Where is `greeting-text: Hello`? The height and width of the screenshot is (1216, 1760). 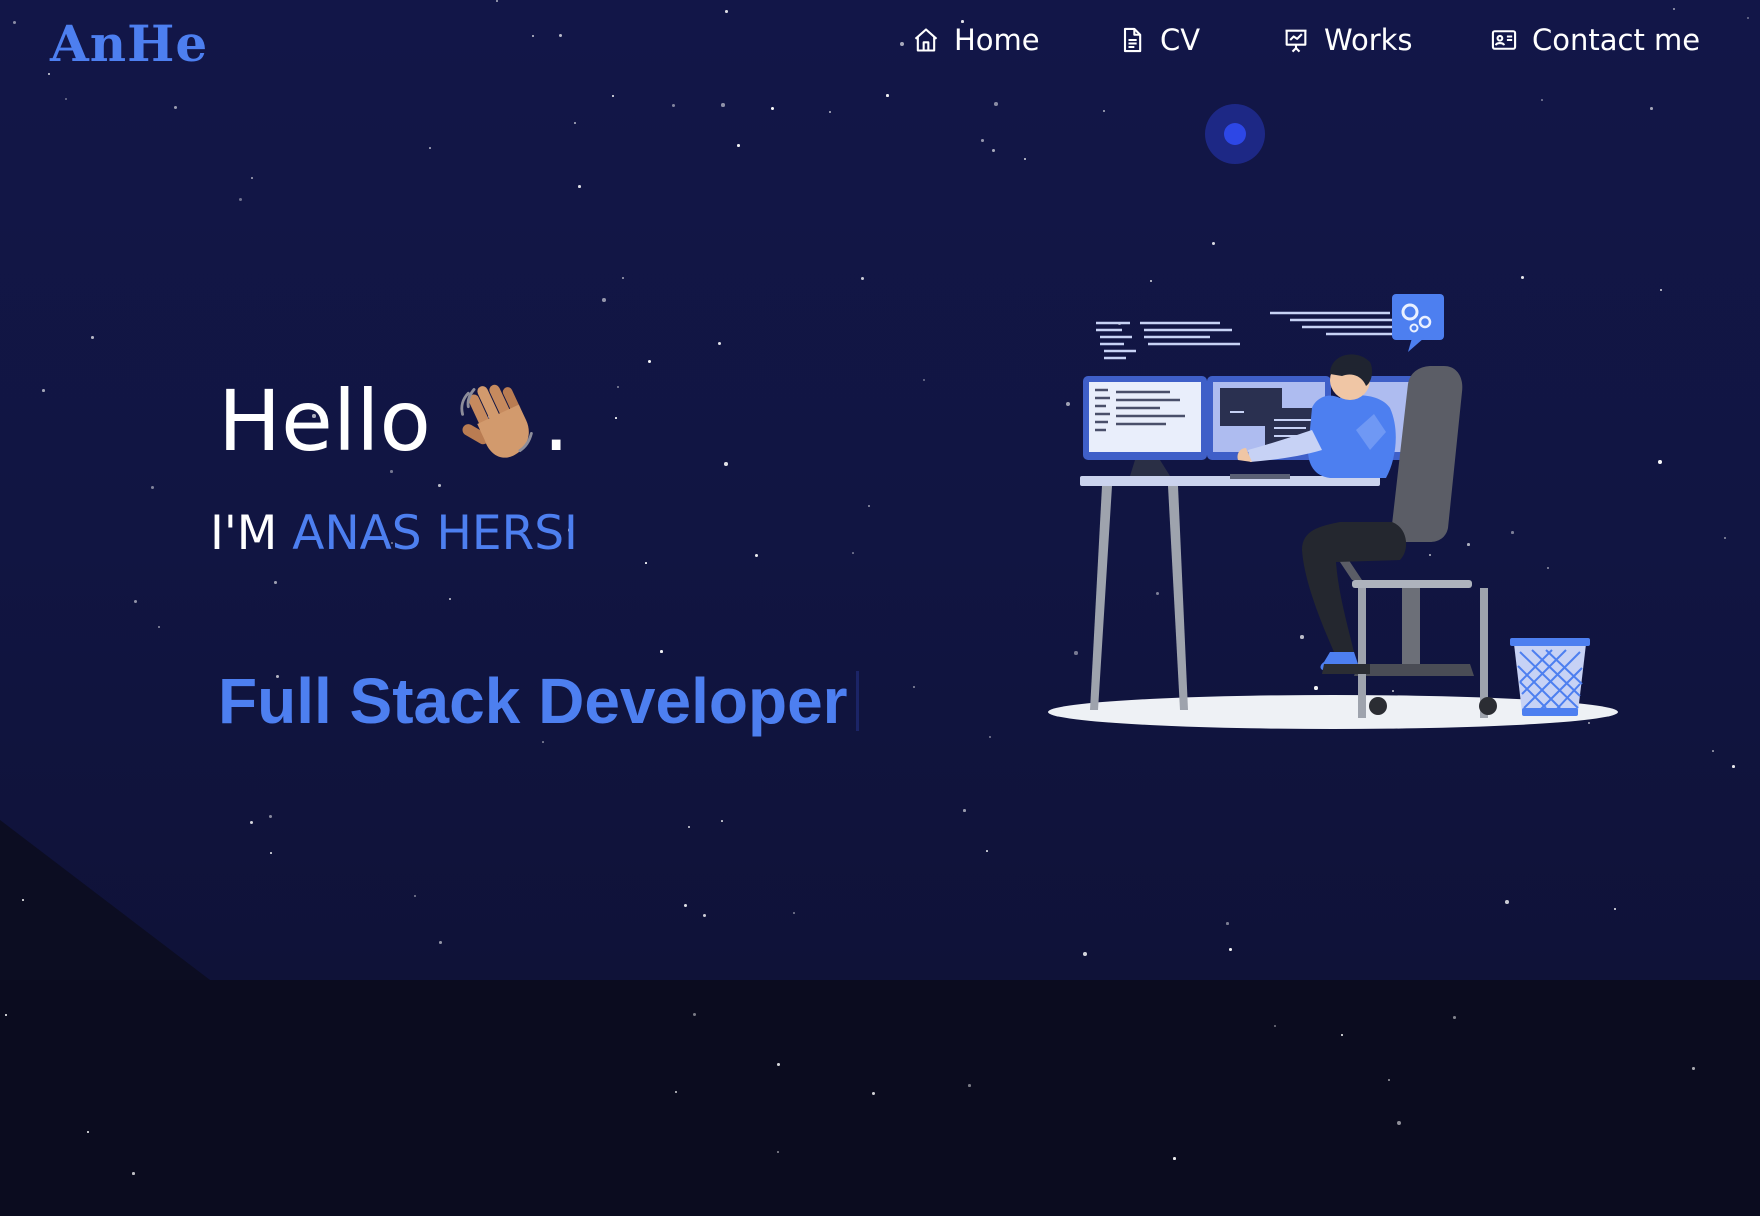
greeting-text: Hello is located at coordinates (324, 421).